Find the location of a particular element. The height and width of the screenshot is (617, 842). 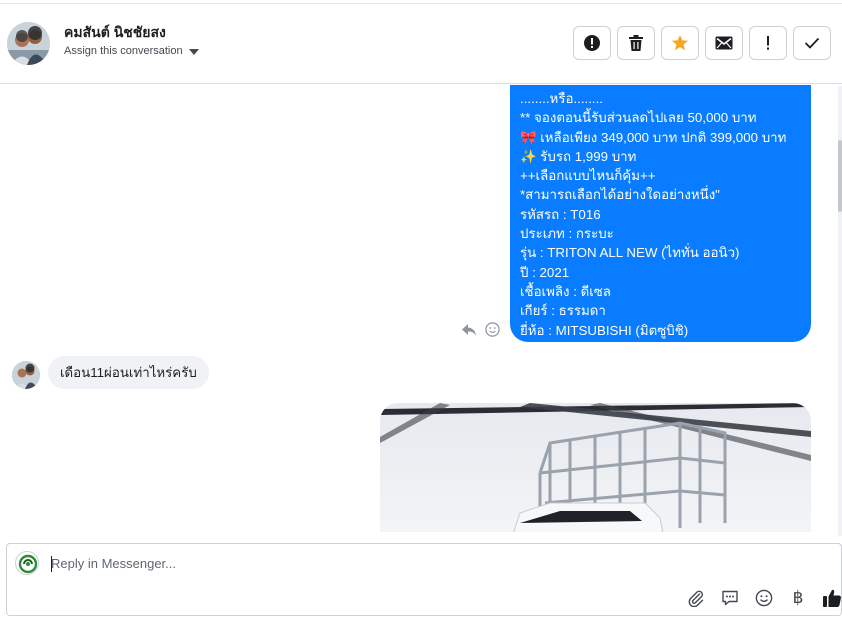

message-line: เชื้อเพลิง : ดีเซล is located at coordinates (565, 291).